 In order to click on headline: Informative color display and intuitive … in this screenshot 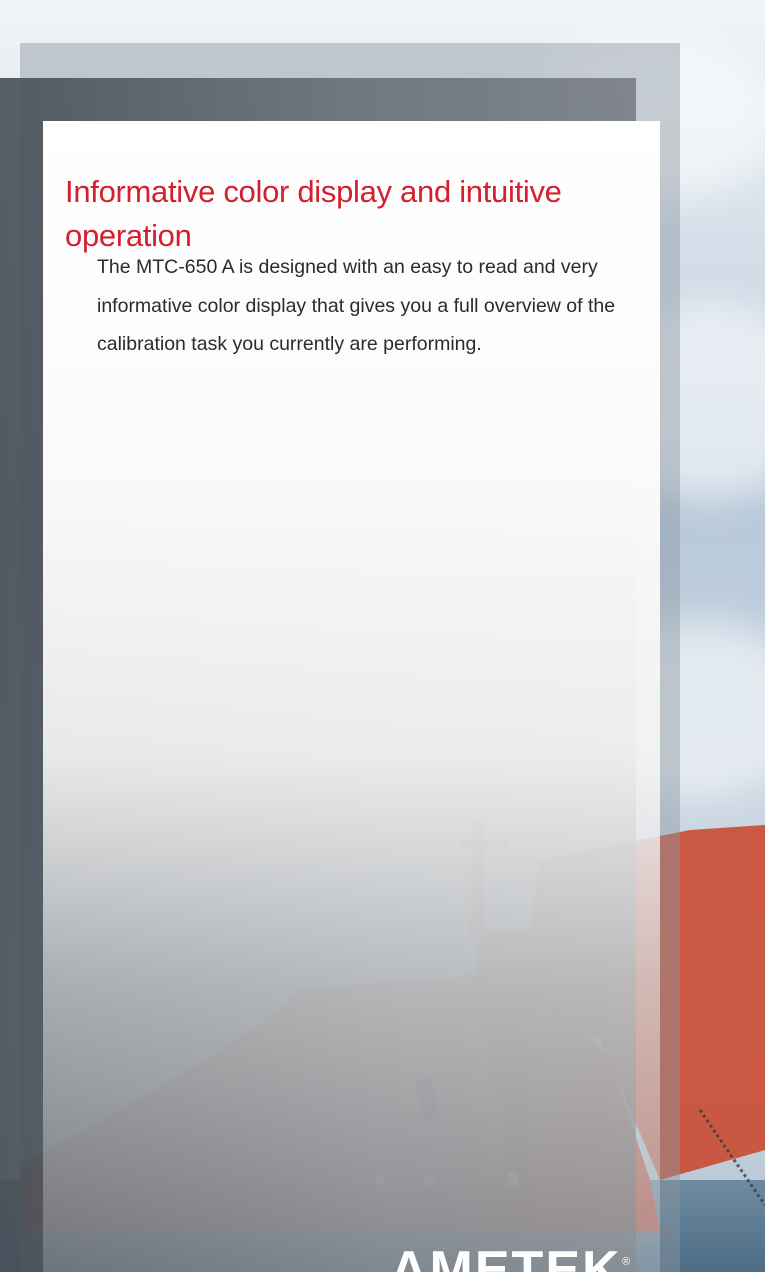, I will do `click(313, 213)`.